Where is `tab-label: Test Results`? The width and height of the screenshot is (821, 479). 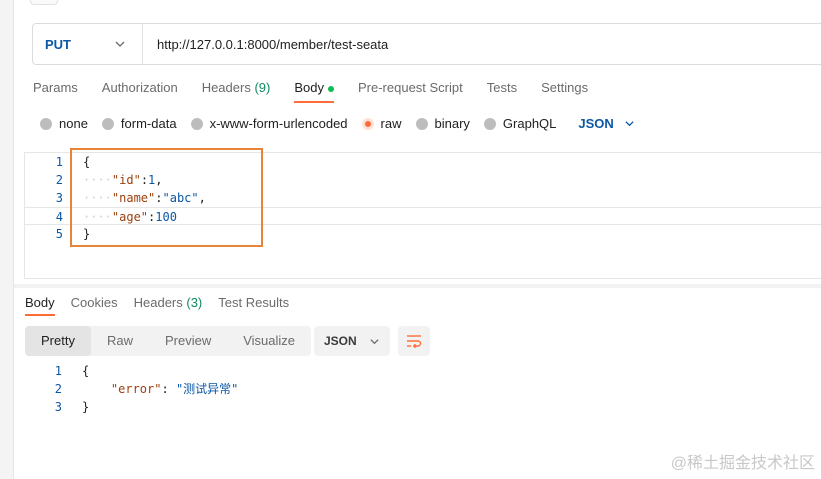 tab-label: Test Results is located at coordinates (254, 302).